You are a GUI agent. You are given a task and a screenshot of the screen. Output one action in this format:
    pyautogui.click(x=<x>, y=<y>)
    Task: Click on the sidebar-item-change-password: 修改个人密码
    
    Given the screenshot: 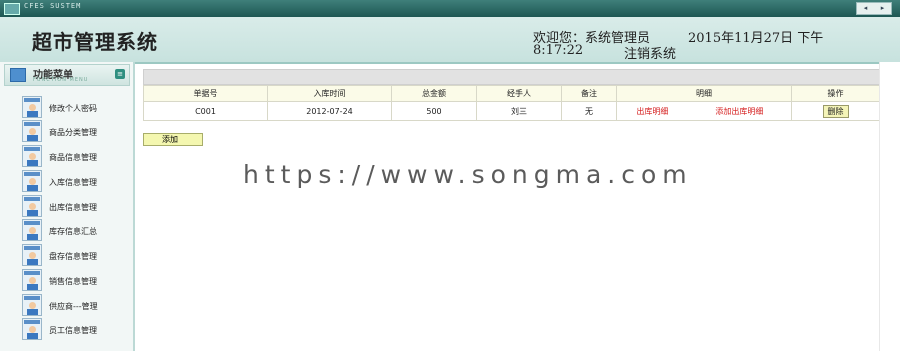 What is the action you would take?
    pyautogui.click(x=76, y=107)
    